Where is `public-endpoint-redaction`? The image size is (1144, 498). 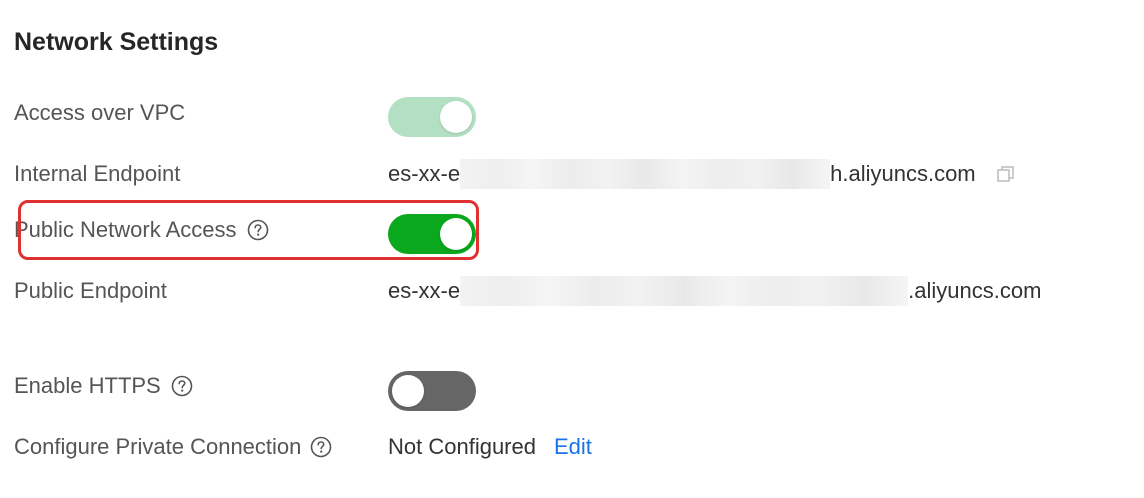
public-endpoint-redaction is located at coordinates (684, 291).